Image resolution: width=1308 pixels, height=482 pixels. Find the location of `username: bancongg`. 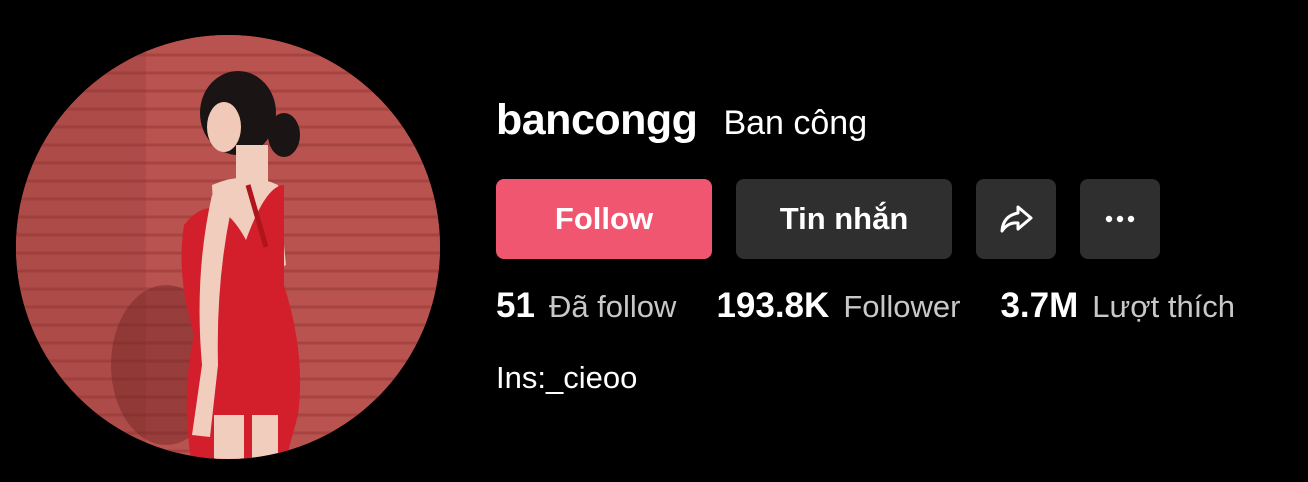

username: bancongg is located at coordinates (597, 120).